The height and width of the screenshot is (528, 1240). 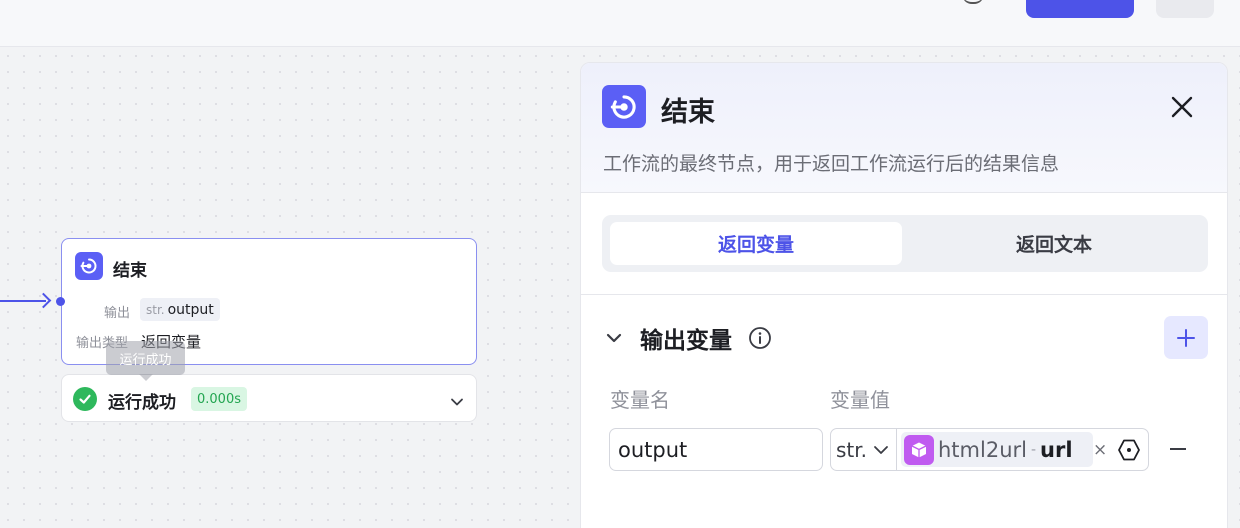 I want to click on tab-return-variable: 返回变量, so click(x=756, y=243).